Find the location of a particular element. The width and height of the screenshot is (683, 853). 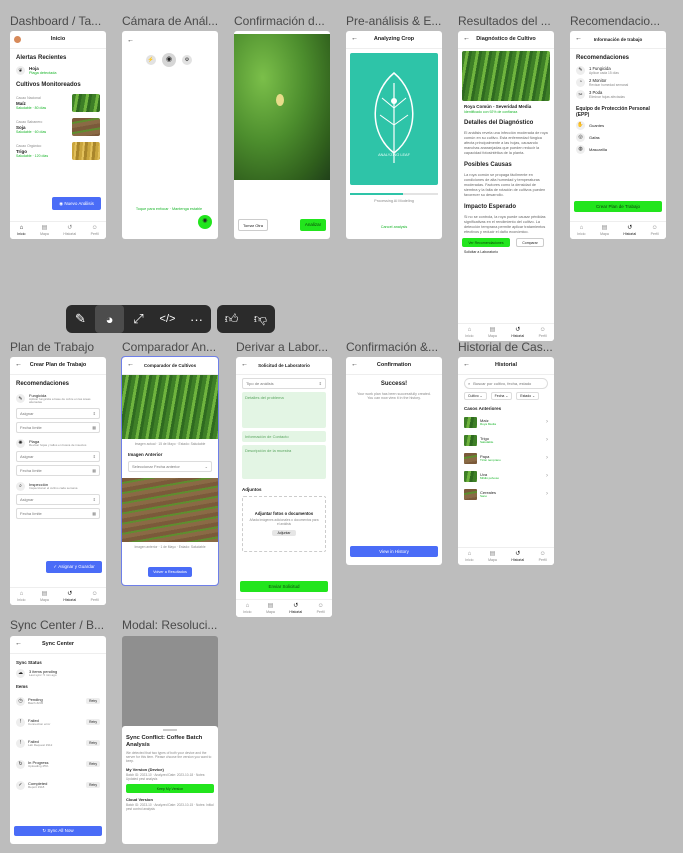

attach-button: Adjuntar is located at coordinates (284, 533).